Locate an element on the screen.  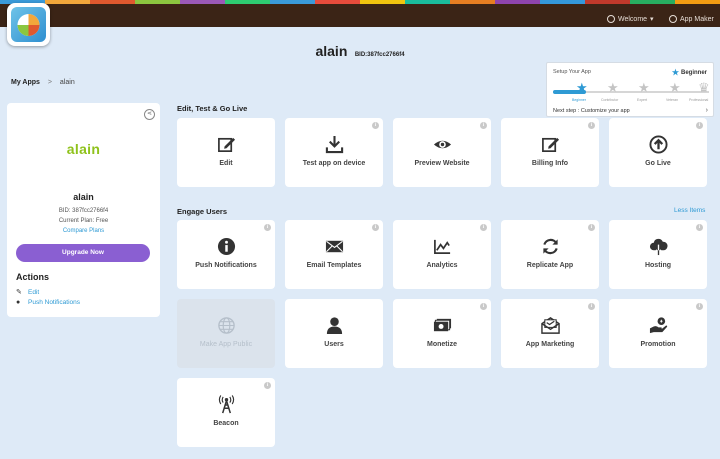
tile-test-app: i Test app on device is located at coordinates (334, 152).